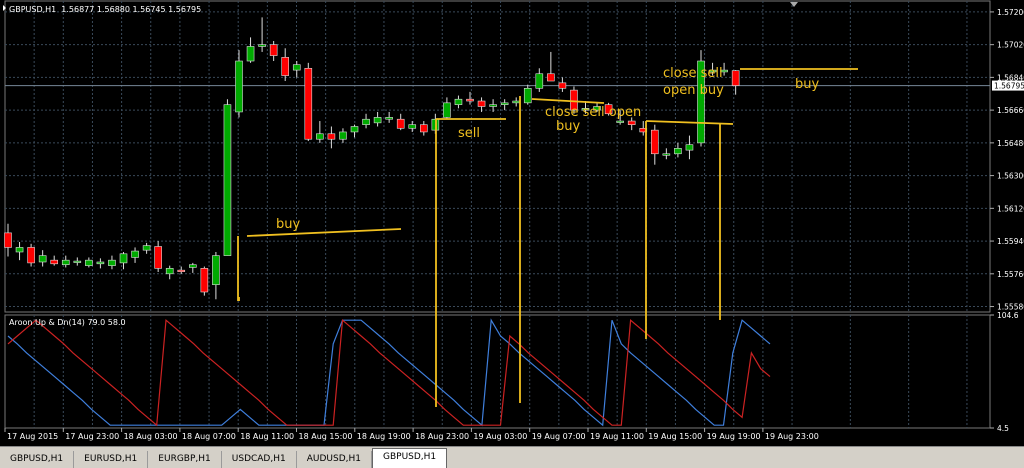 The height and width of the screenshot is (468, 1024). I want to click on time-axis-label: 18 Aug 15:00, so click(326, 436).